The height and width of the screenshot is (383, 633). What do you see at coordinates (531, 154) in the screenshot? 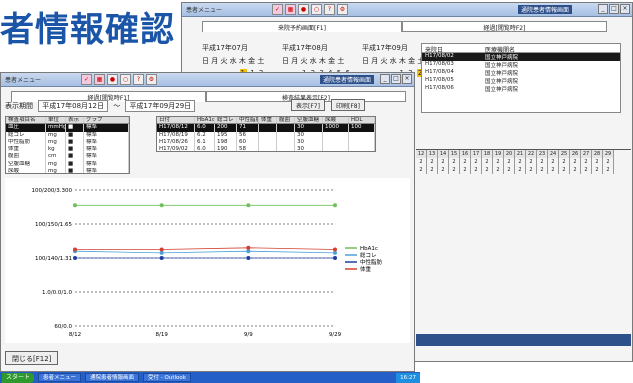
I see `grid-header-cell: 22` at bounding box center [531, 154].